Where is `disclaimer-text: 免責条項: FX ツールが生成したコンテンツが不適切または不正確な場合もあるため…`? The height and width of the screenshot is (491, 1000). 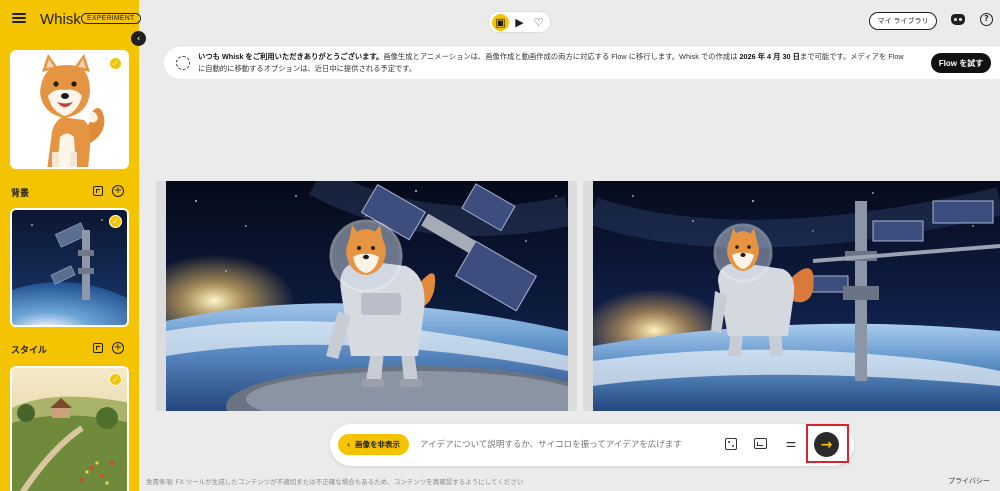 disclaimer-text: 免責条項: FX ツールが生成したコンテンツが不適切または不正確な場合もあるため… is located at coordinates (335, 482).